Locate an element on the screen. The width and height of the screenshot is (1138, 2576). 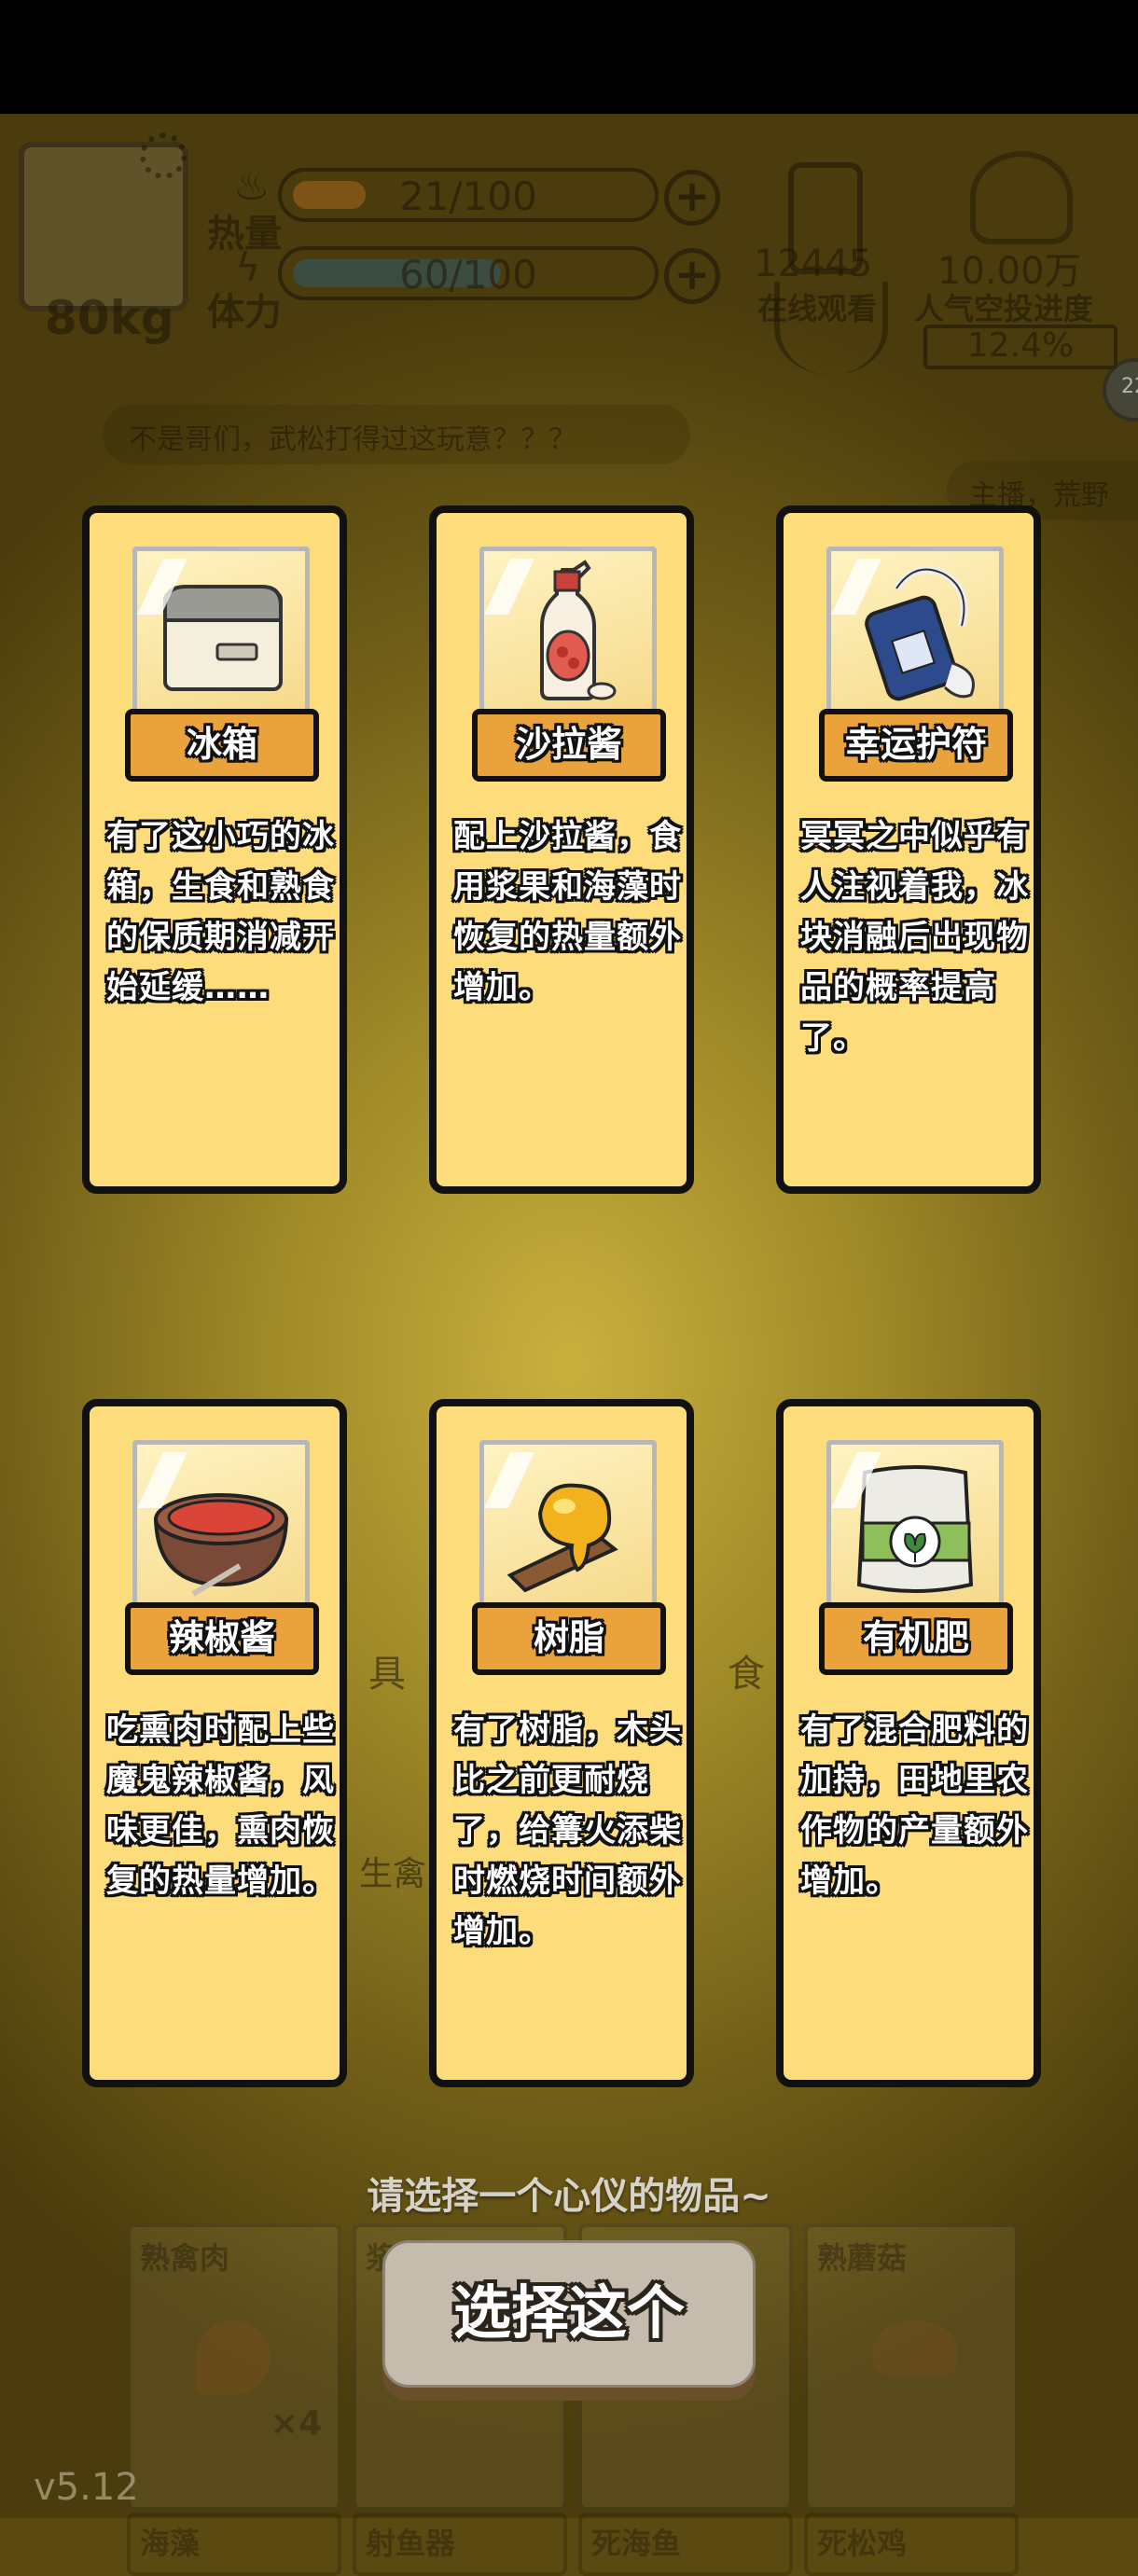
select-button-label: 选择这个 is located at coordinates (568, 2312).